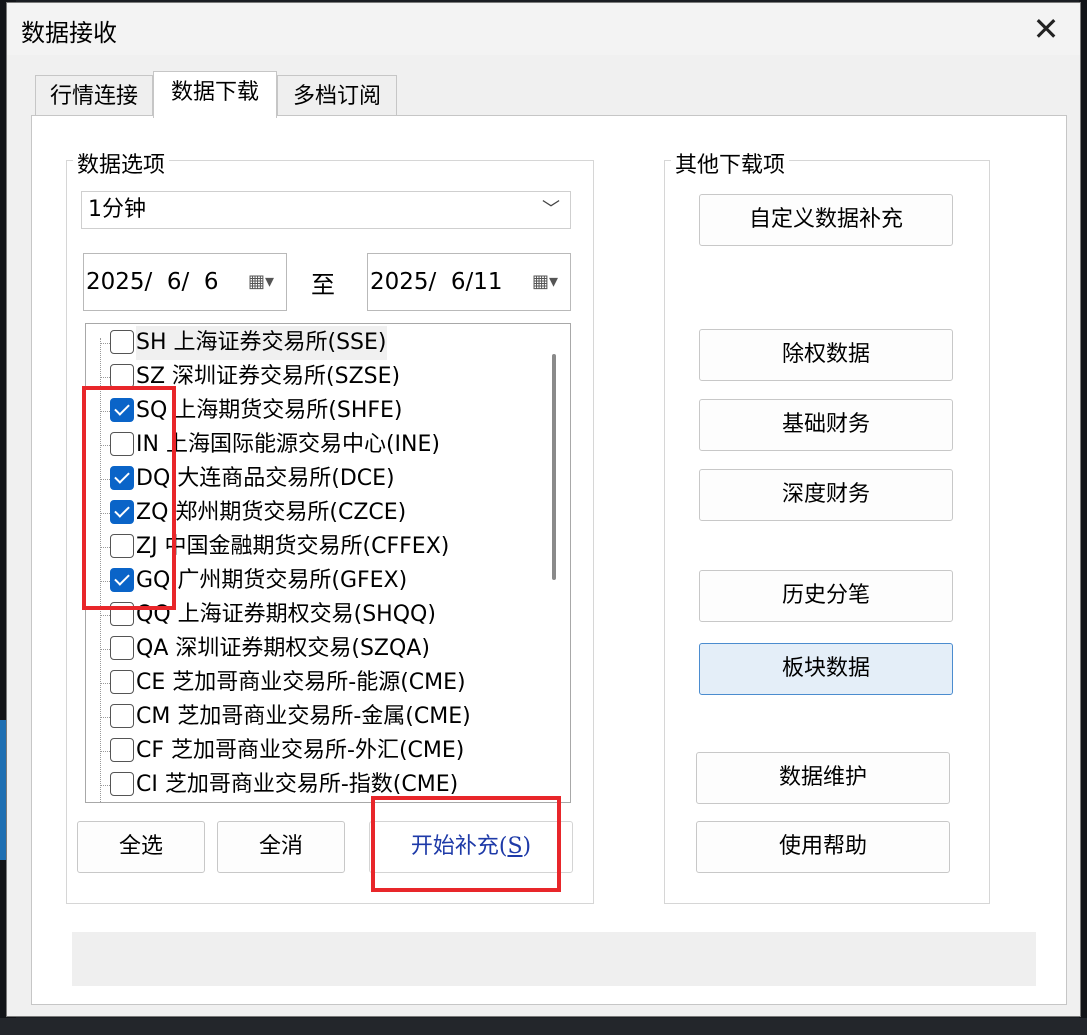  Describe the element at coordinates (297, 784) in the screenshot. I see `exchange-label: CI 芝加哥商业交易所-指数(CME)` at that location.